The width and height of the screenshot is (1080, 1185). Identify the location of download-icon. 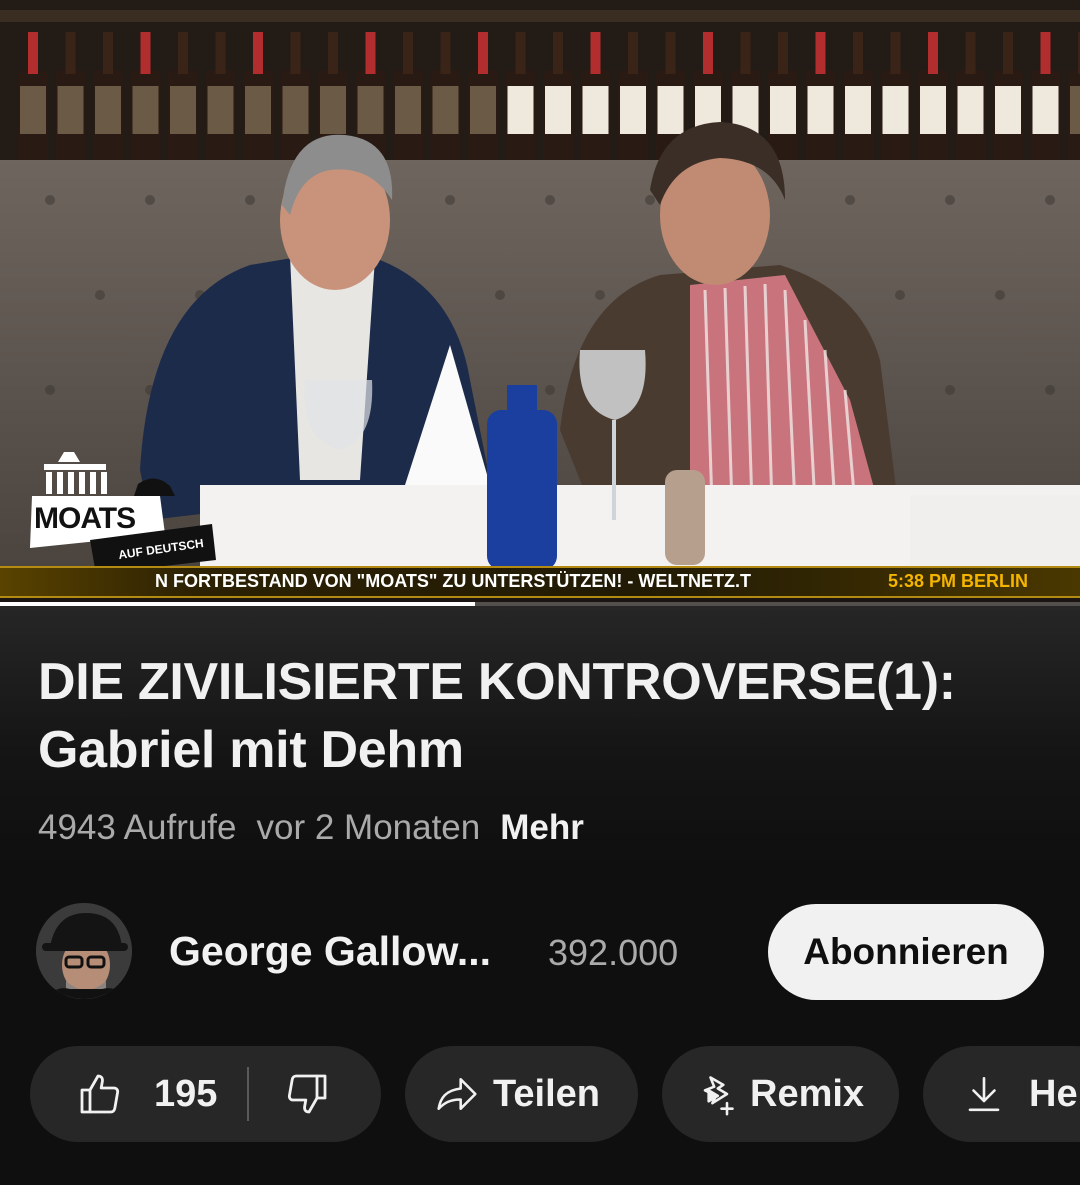
(984, 1094).